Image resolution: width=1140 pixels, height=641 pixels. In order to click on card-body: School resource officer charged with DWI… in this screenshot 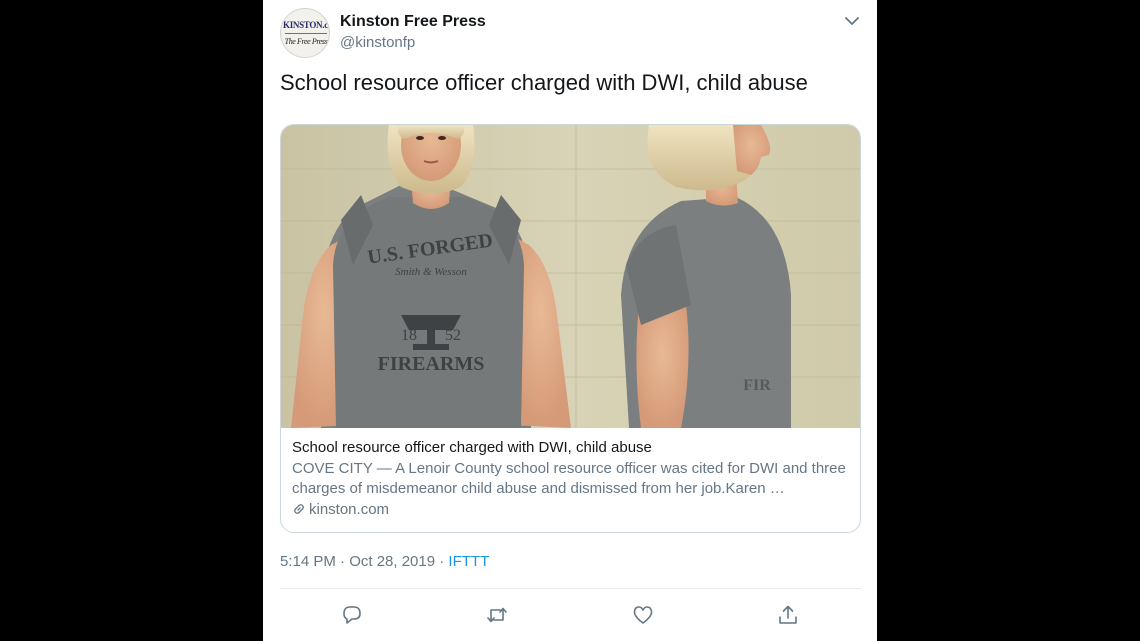, I will do `click(570, 479)`.